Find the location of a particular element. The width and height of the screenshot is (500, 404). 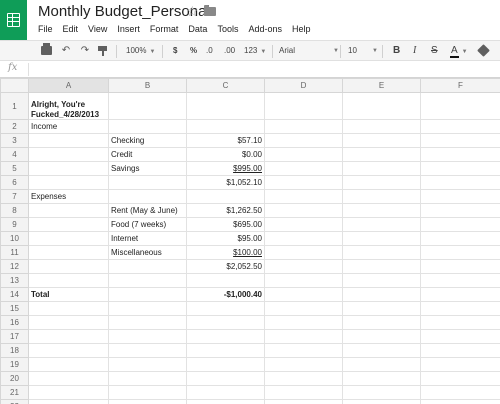

cell-a6 is located at coordinates (68, 182).